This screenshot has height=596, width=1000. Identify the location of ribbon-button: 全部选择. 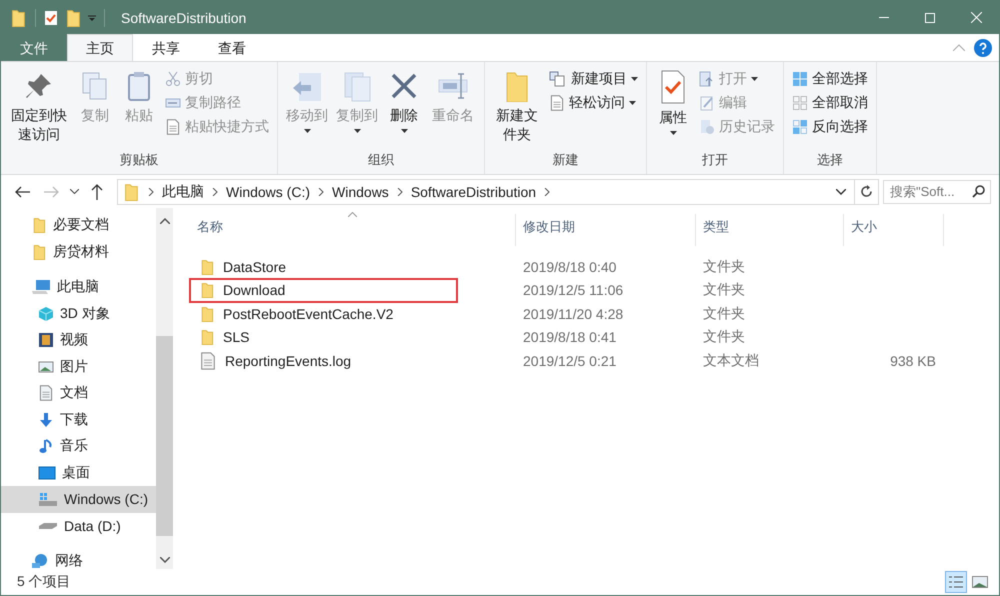
(830, 79).